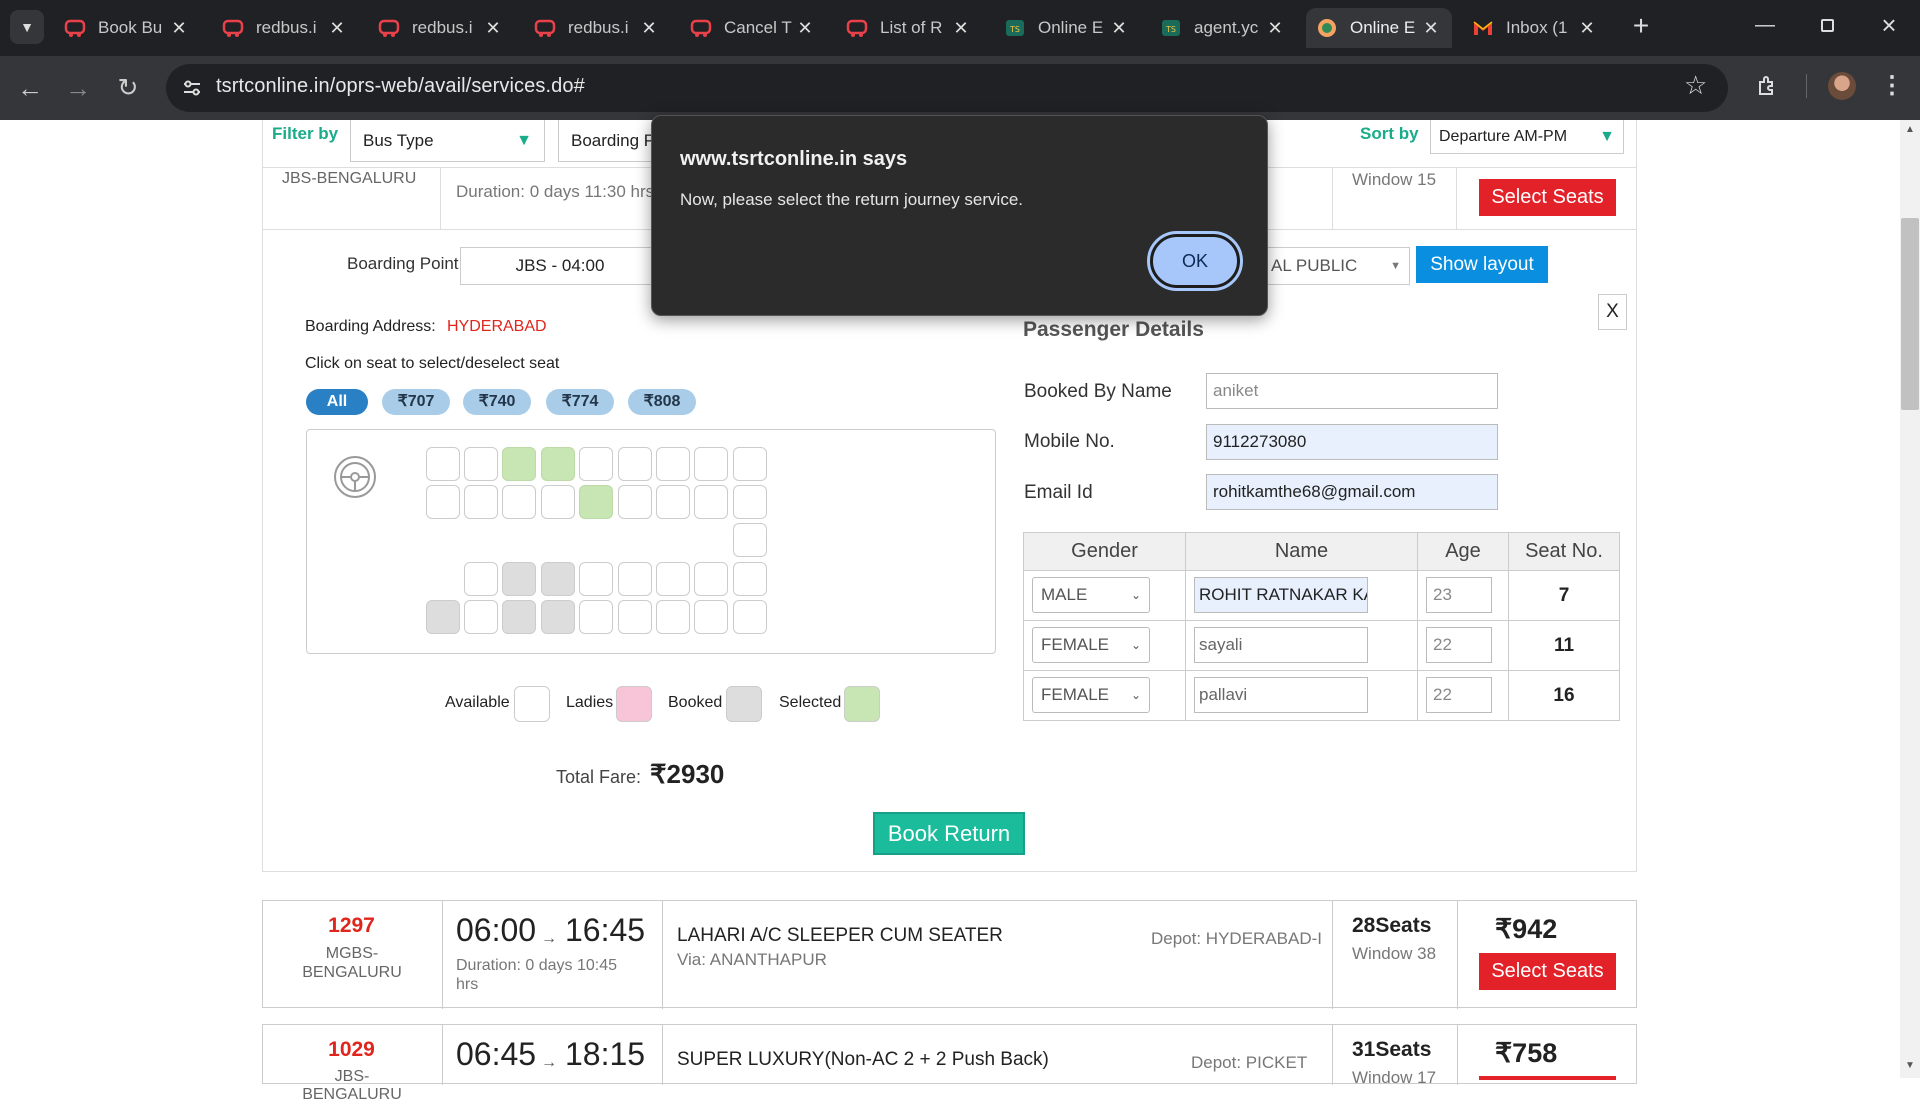  Describe the element at coordinates (1281, 695) in the screenshot. I see `passenger-name-input: pallavi` at that location.